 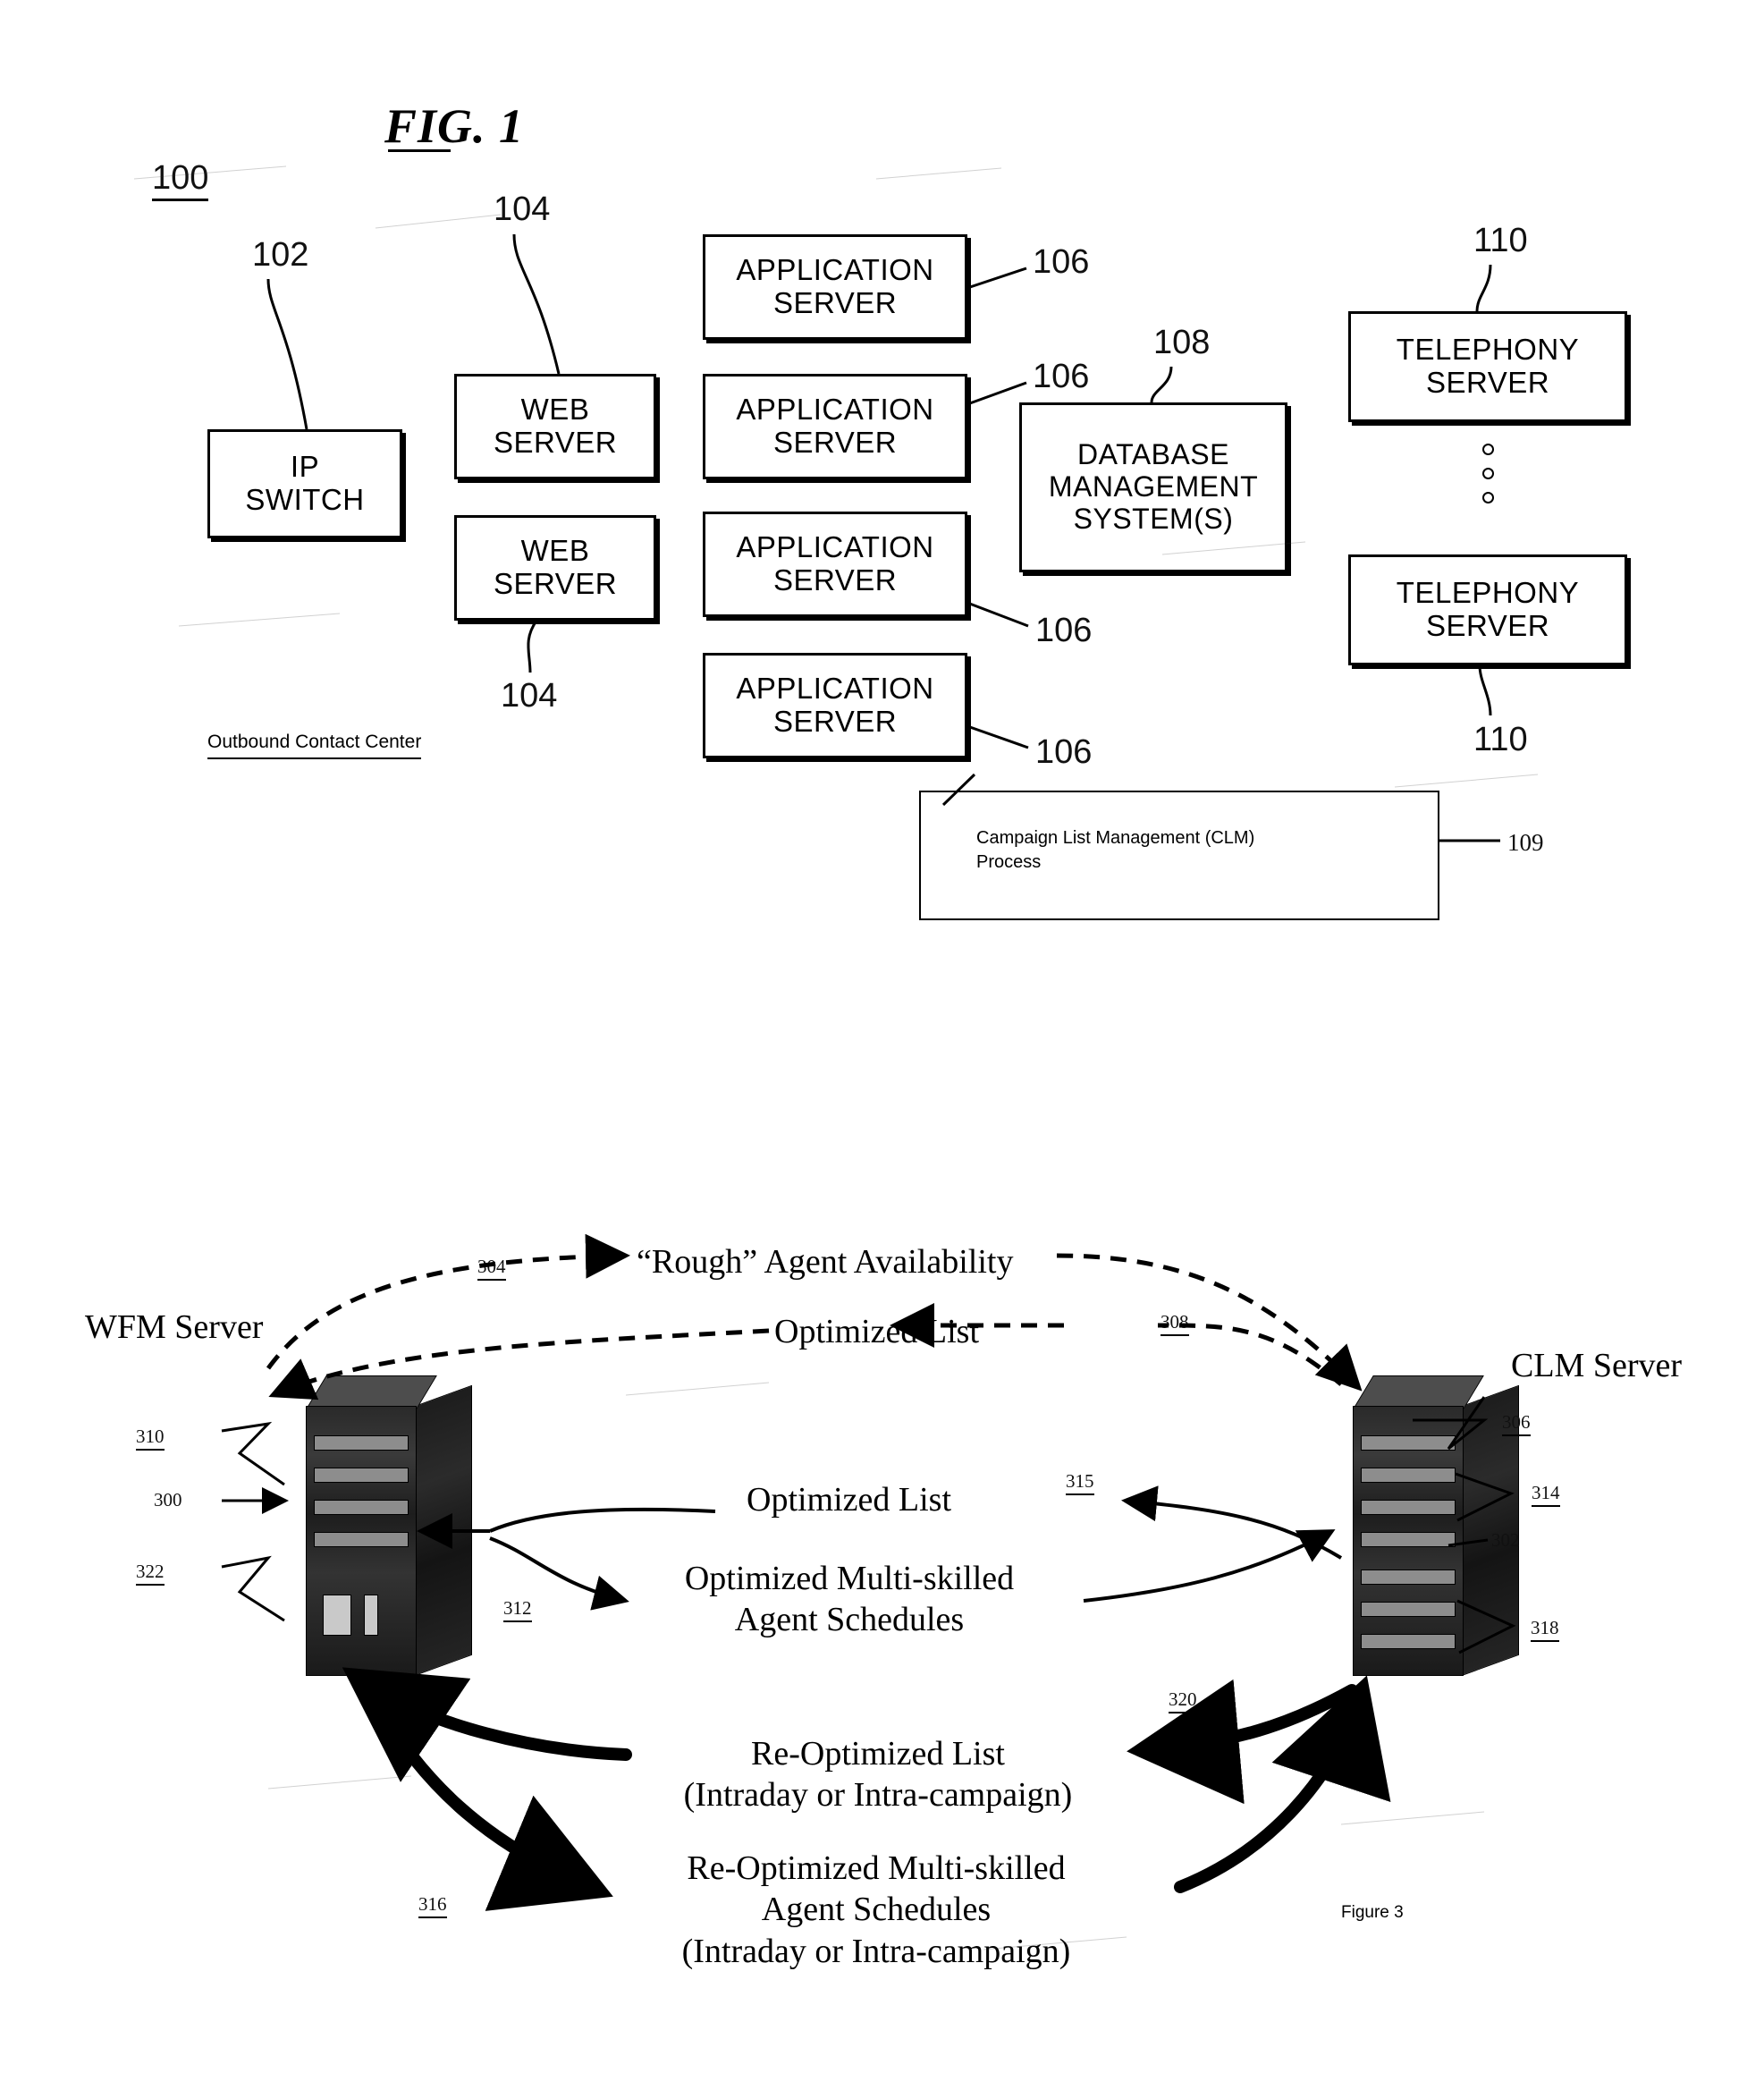 What do you see at coordinates (555, 442) in the screenshot?
I see `block-web-server-1-line-2: SERVER` at bounding box center [555, 442].